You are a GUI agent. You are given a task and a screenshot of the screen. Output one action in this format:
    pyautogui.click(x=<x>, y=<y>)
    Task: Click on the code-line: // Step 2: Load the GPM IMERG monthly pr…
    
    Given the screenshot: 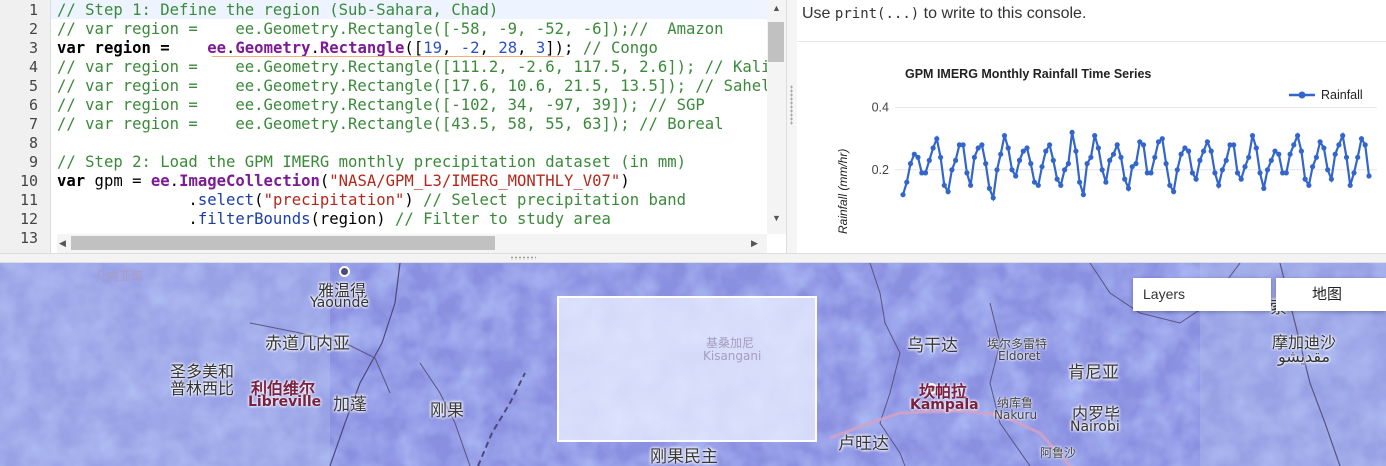 What is the action you would take?
    pyautogui.click(x=371, y=162)
    